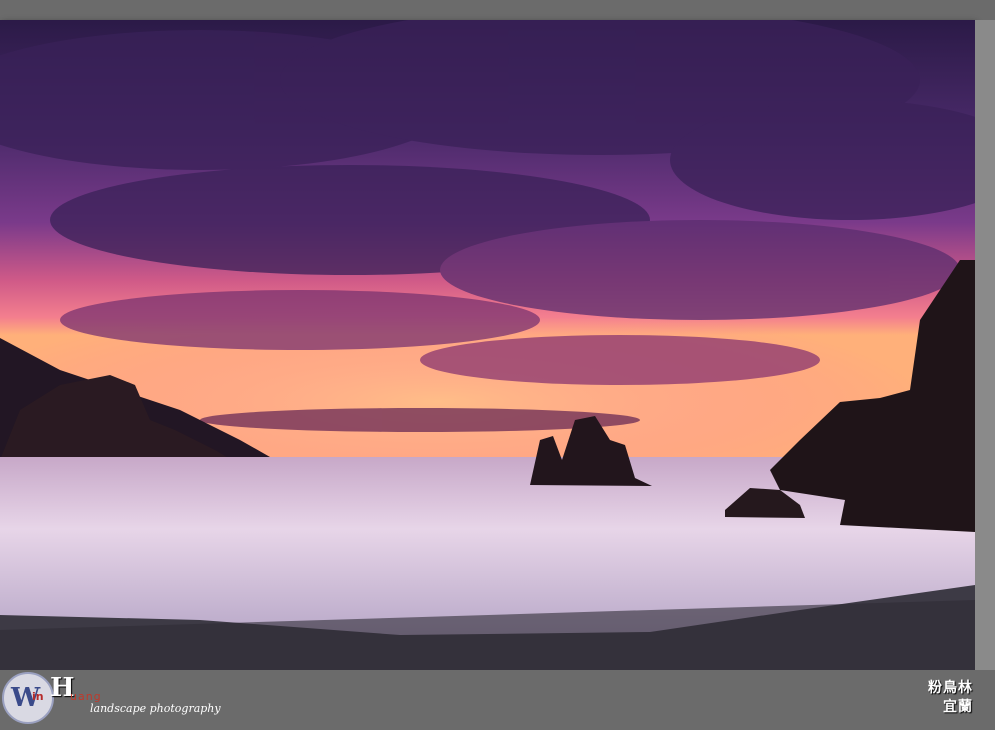 The image size is (995, 730). What do you see at coordinates (950, 688) in the screenshot?
I see `location-name: 粉鳥林` at bounding box center [950, 688].